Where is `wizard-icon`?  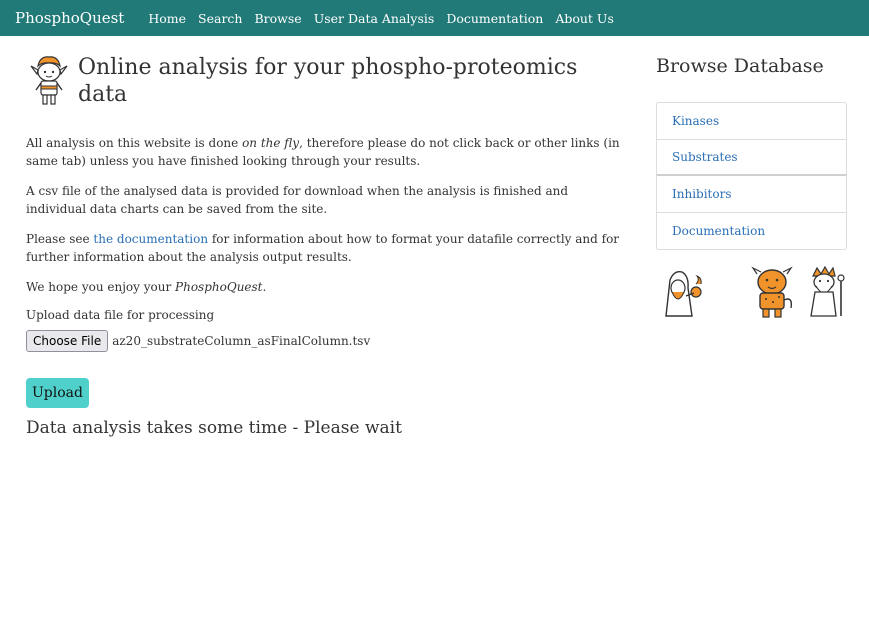 wizard-icon is located at coordinates (683, 293).